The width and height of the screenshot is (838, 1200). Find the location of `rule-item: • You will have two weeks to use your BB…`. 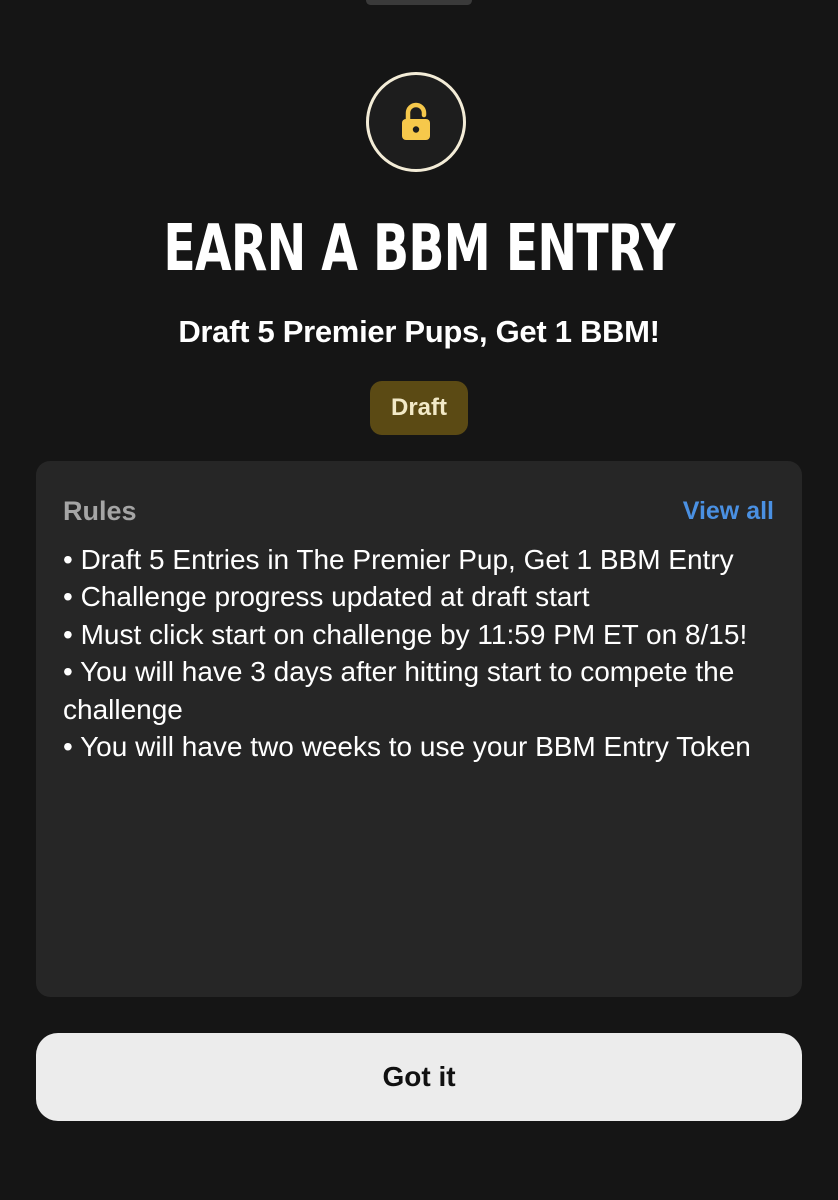

rule-item: • You will have two weeks to use your BB… is located at coordinates (407, 747).